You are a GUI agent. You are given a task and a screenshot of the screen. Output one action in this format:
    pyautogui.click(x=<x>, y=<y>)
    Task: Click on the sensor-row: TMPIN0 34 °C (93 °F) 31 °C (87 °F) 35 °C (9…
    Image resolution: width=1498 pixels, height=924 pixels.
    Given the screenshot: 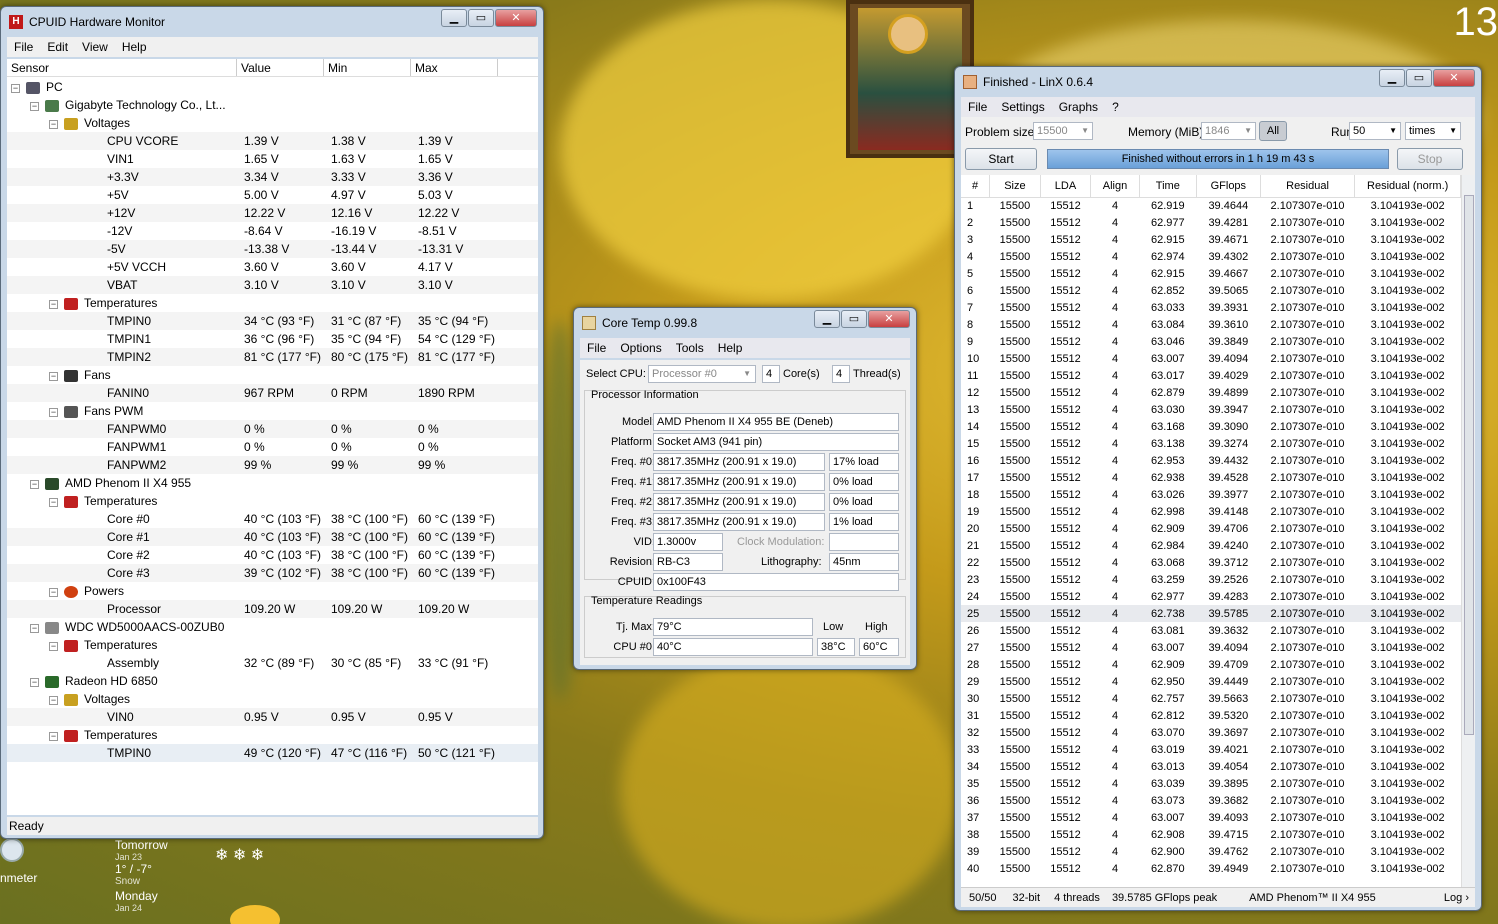 What is the action you would take?
    pyautogui.click(x=272, y=321)
    